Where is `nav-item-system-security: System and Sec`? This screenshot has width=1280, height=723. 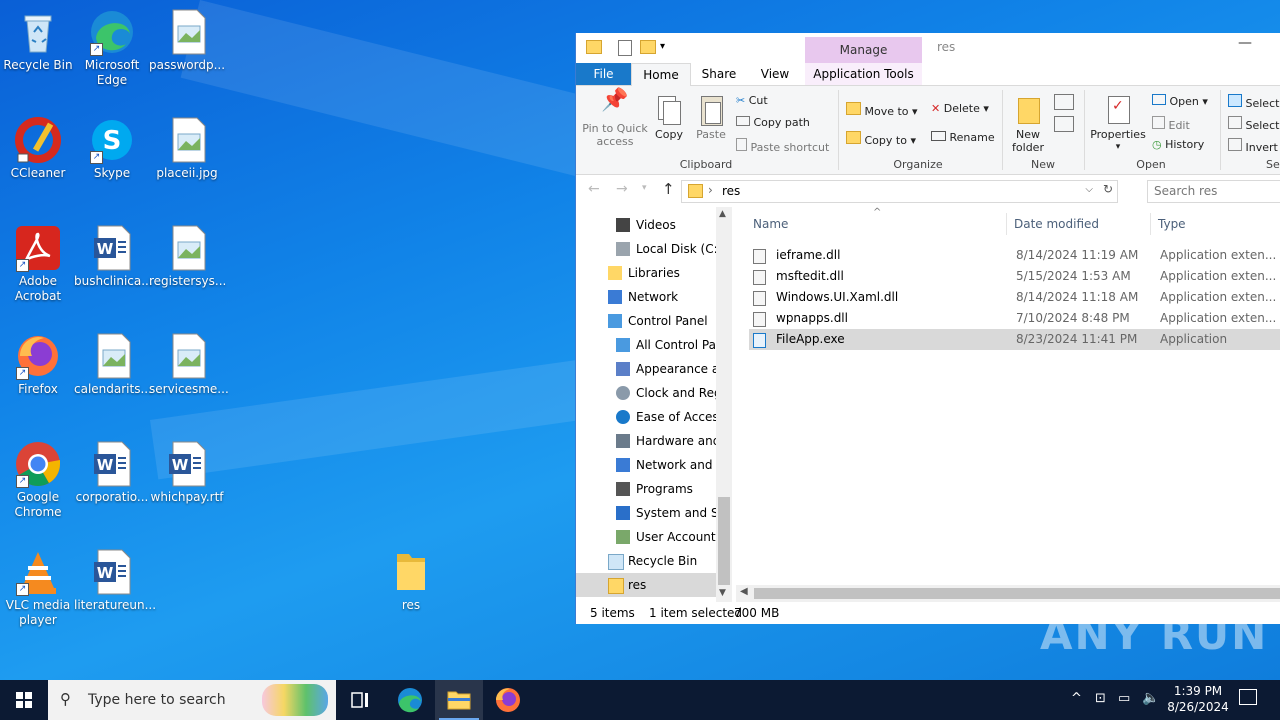
nav-item-system-security: System and Sec is located at coordinates (646, 513).